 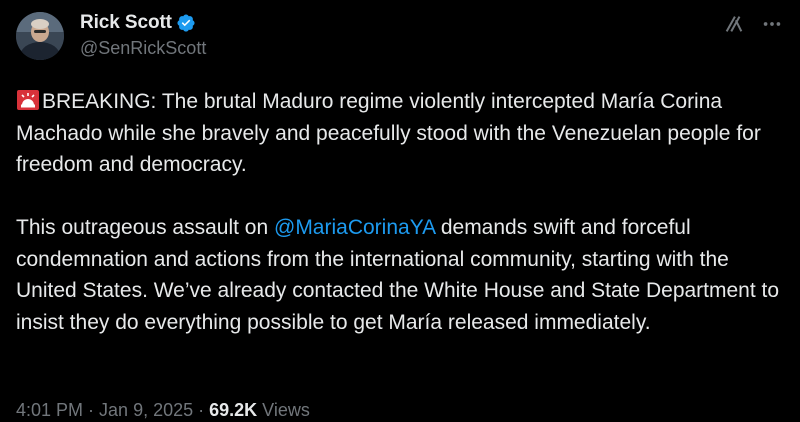 What do you see at coordinates (753, 24) in the screenshot?
I see `top-actions` at bounding box center [753, 24].